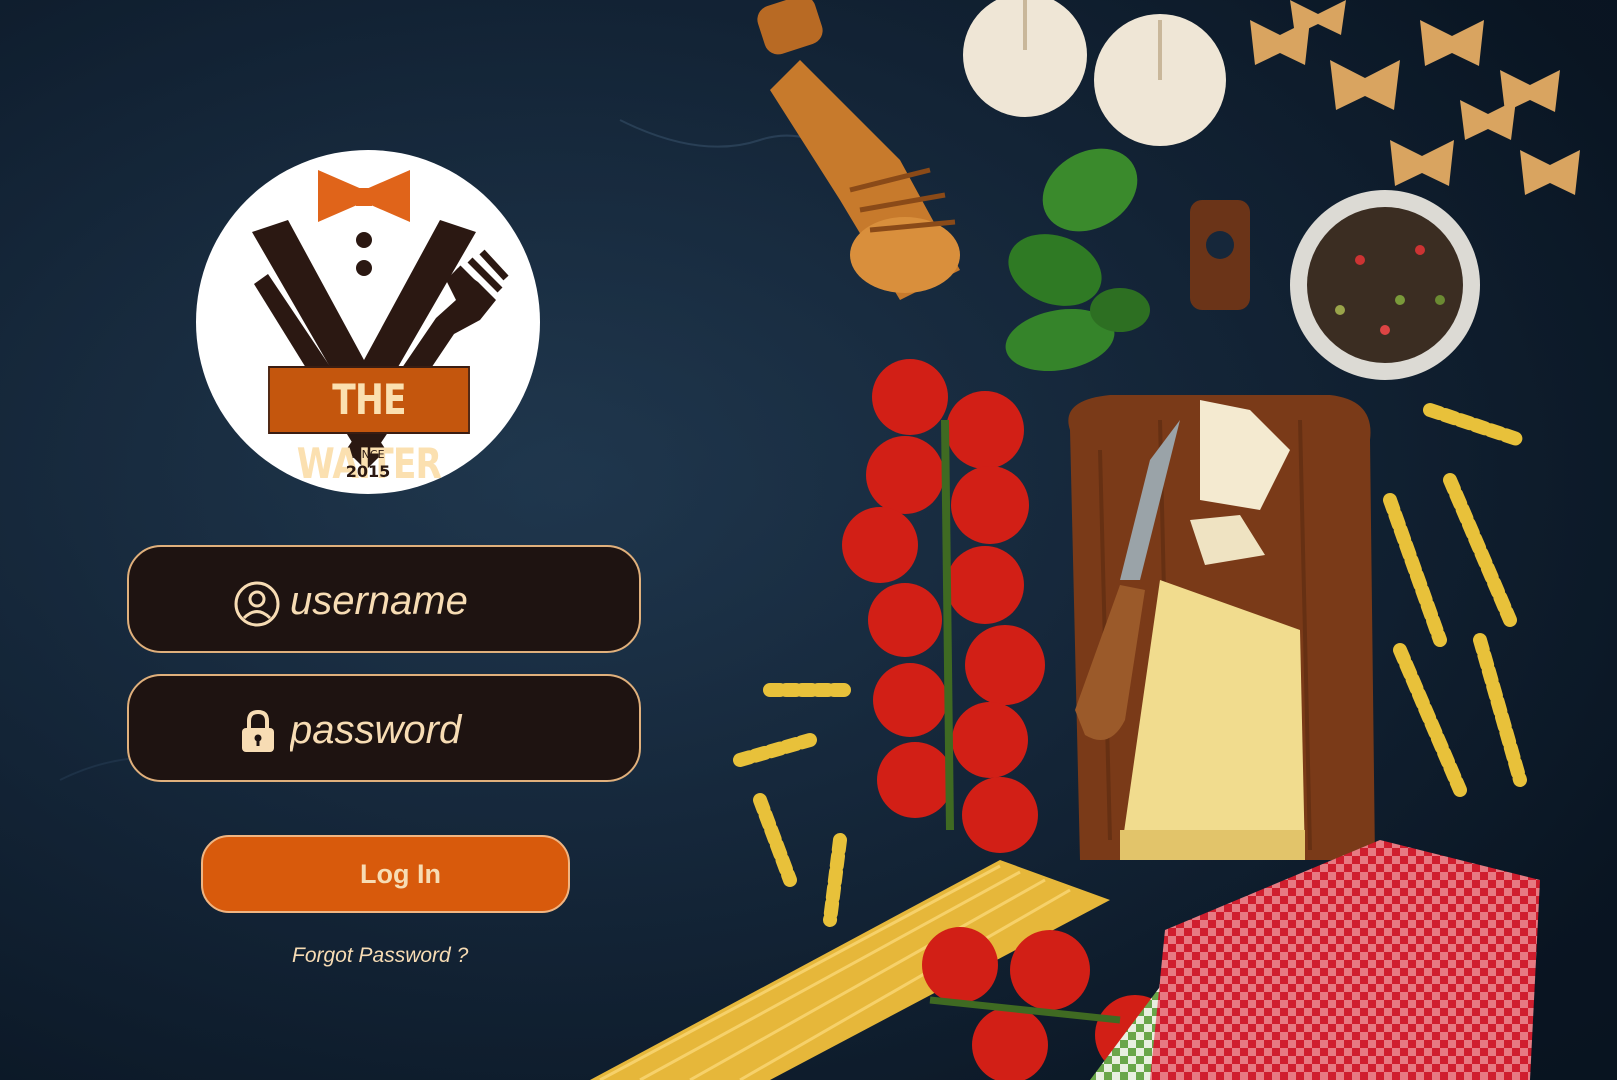 Image resolution: width=1617 pixels, height=1080 pixels. What do you see at coordinates (947, 625) in the screenshot?
I see `tomato-vine` at bounding box center [947, 625].